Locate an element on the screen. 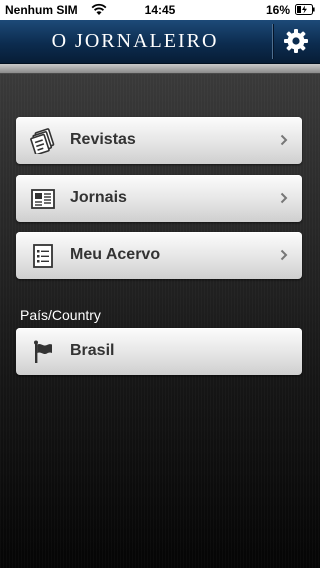 The width and height of the screenshot is (320, 568). status-bar: Nenhum SIM 14:45 16% is located at coordinates (160, 10).